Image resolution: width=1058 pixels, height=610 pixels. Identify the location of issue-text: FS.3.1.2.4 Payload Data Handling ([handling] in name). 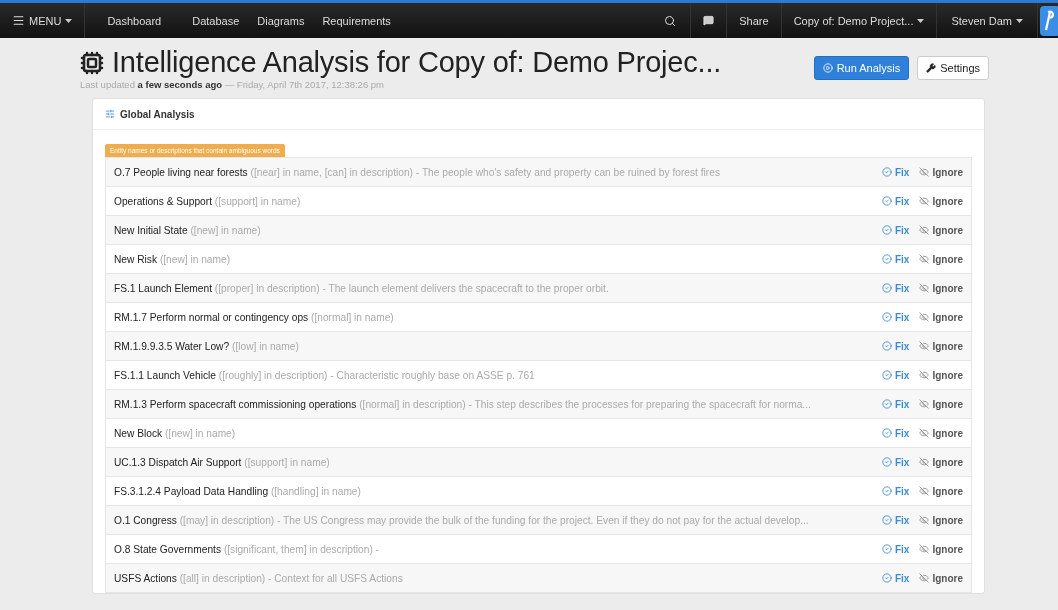
(238, 491).